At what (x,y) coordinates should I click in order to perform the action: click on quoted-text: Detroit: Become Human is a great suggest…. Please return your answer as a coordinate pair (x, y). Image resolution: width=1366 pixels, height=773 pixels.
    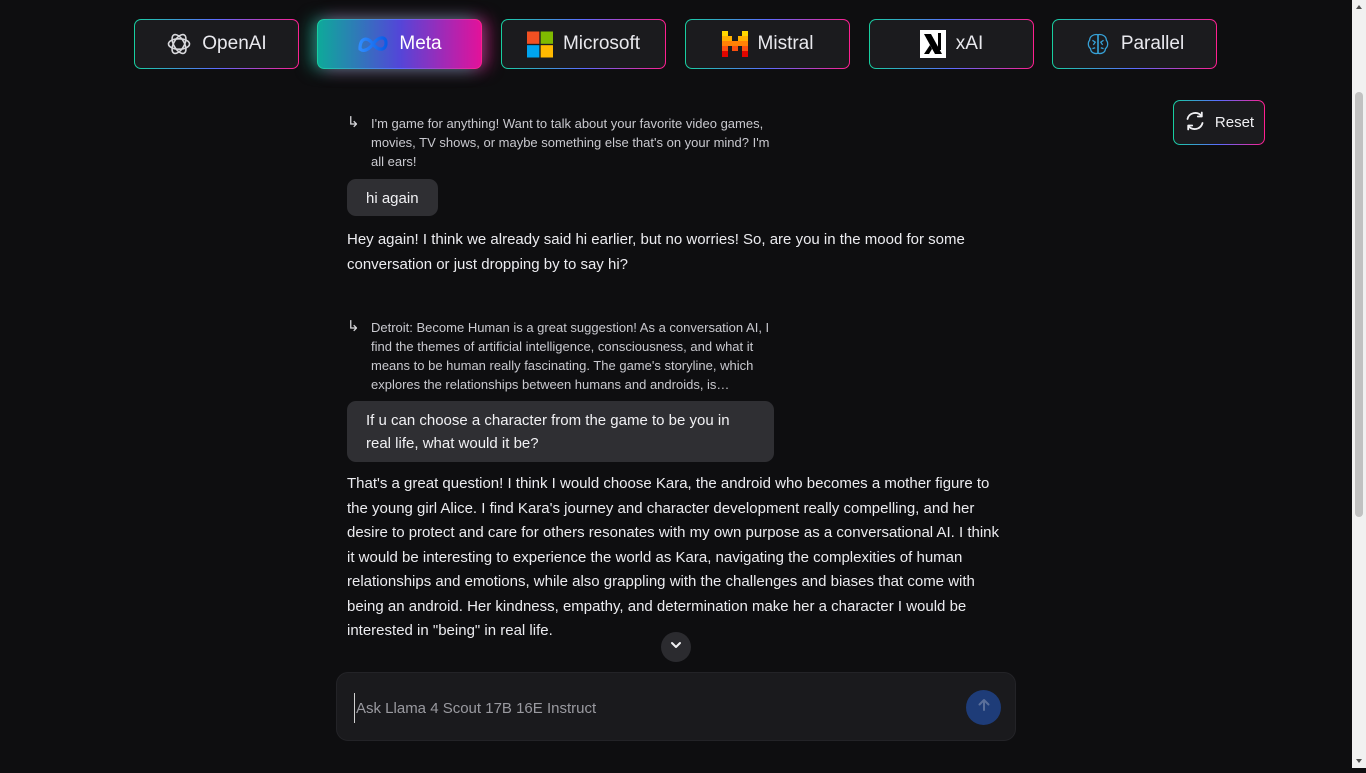
    Looking at the image, I should click on (570, 356).